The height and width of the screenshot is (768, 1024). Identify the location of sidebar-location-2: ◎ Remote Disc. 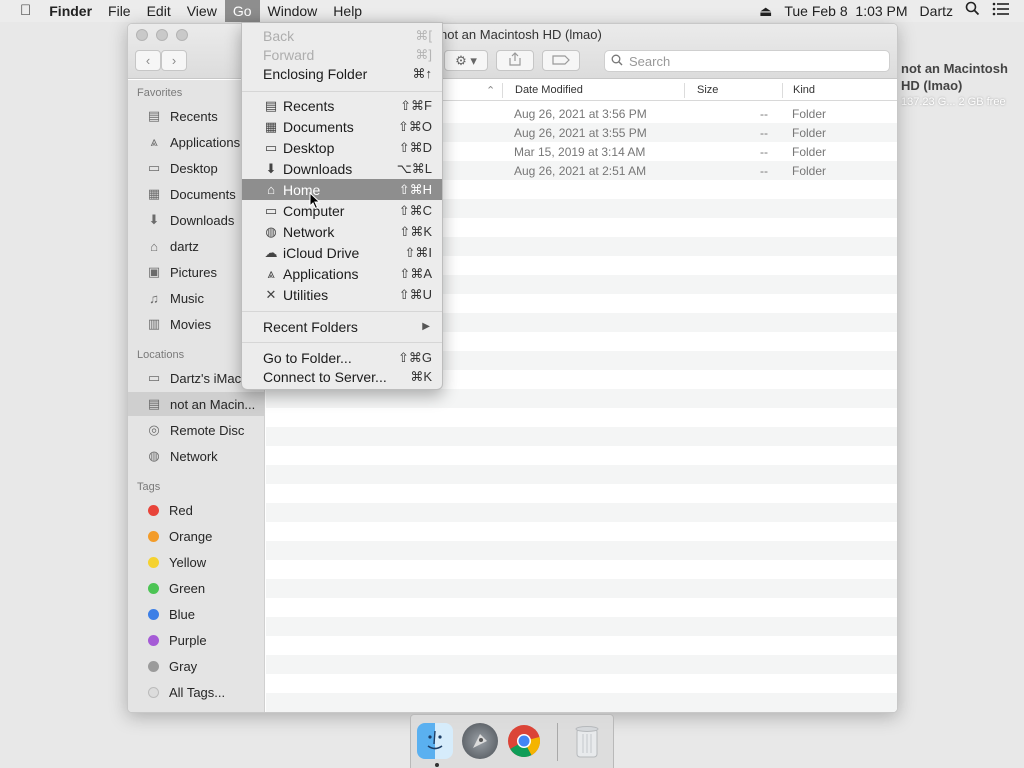
(196, 430).